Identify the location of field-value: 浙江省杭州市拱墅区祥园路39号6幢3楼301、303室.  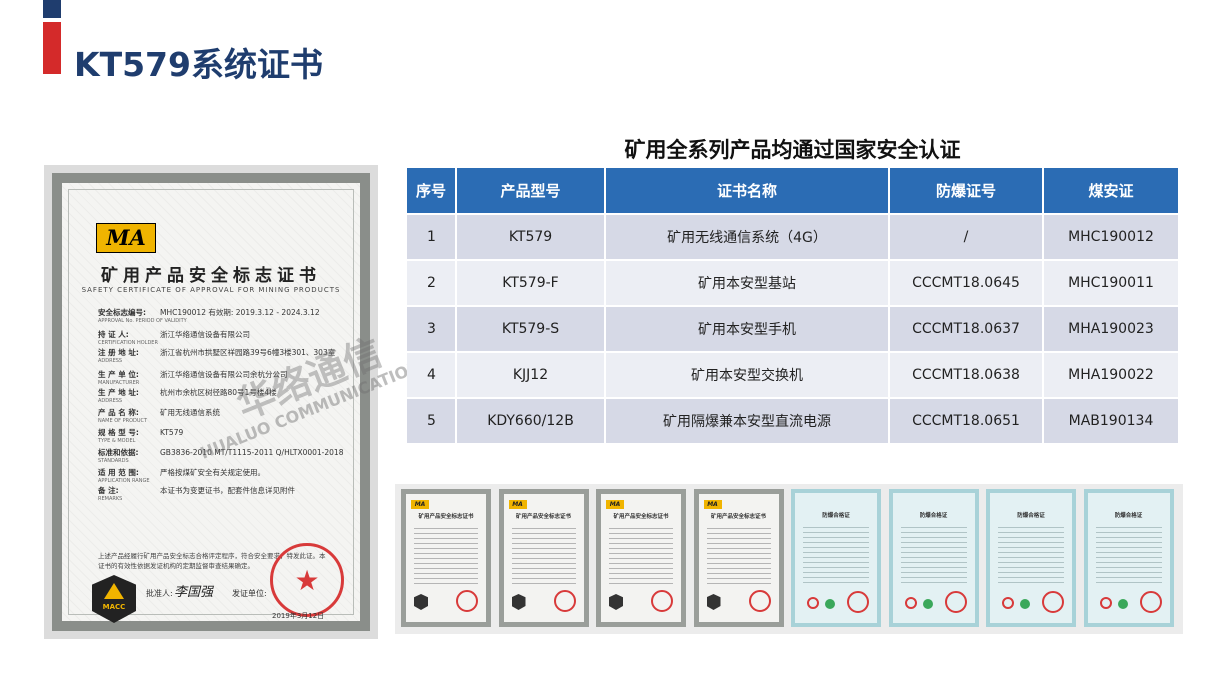
(248, 352).